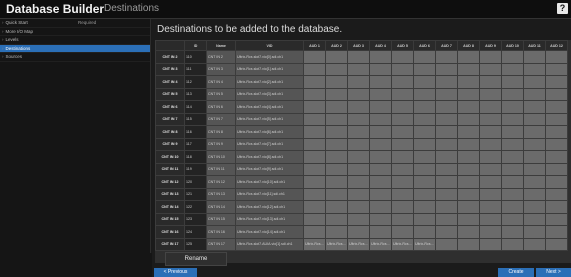 Image resolution: width=571 pixels, height=277 pixels. I want to click on vid-cell: Ultrix-Rcs.slot7.vio[0].sdi.ch1, so click(269, 57).